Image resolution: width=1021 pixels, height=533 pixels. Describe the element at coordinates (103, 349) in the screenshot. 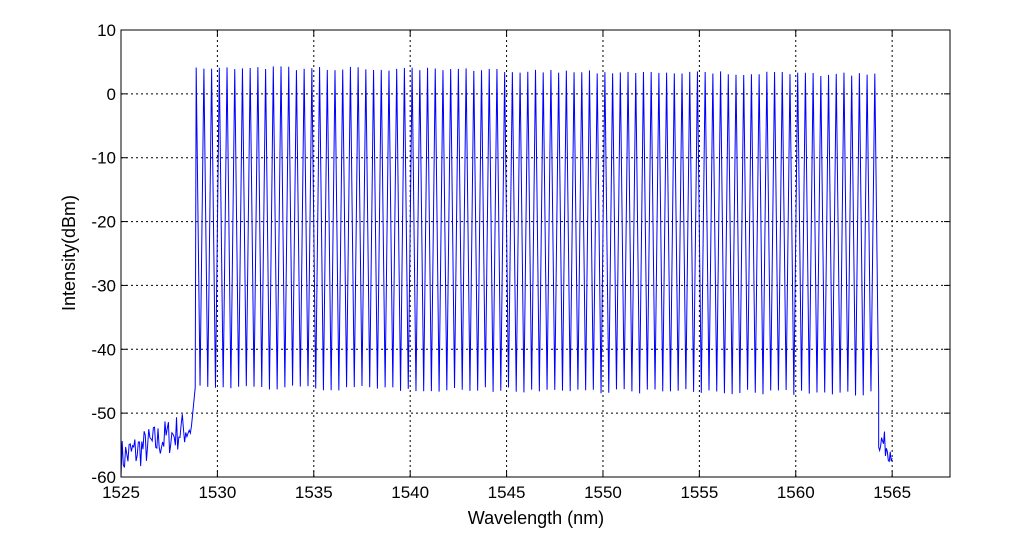

I see `y-tick-label: -40` at that location.